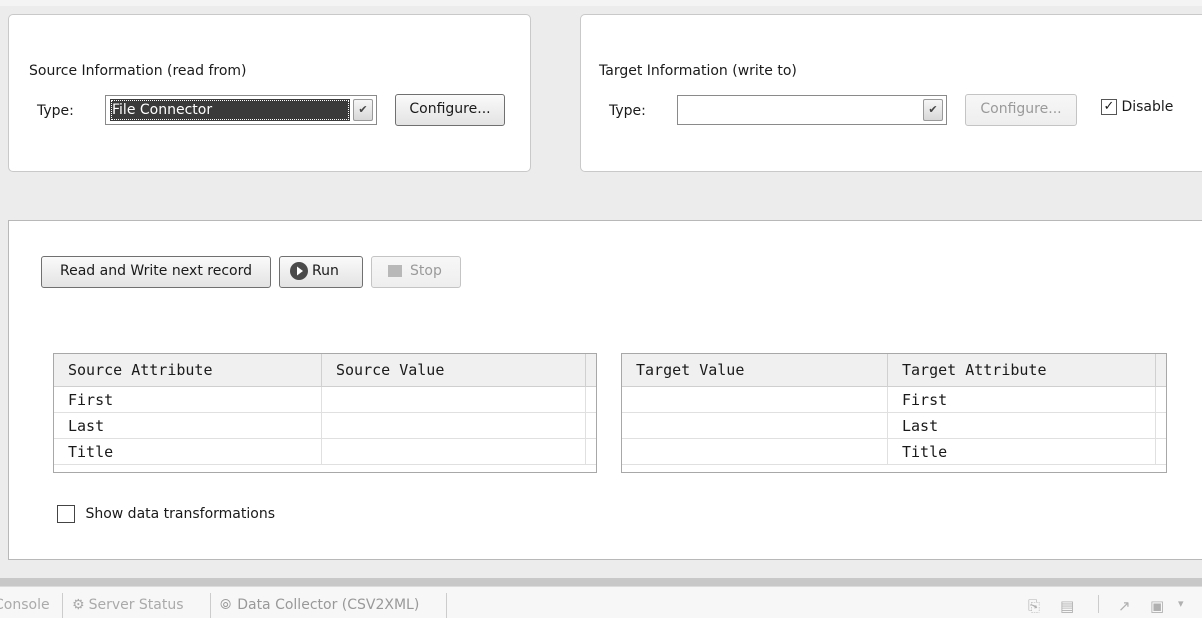 The image size is (1202, 618). Describe the element at coordinates (1067, 606) in the screenshot. I see `scroll-lock-icon: ▤` at that location.